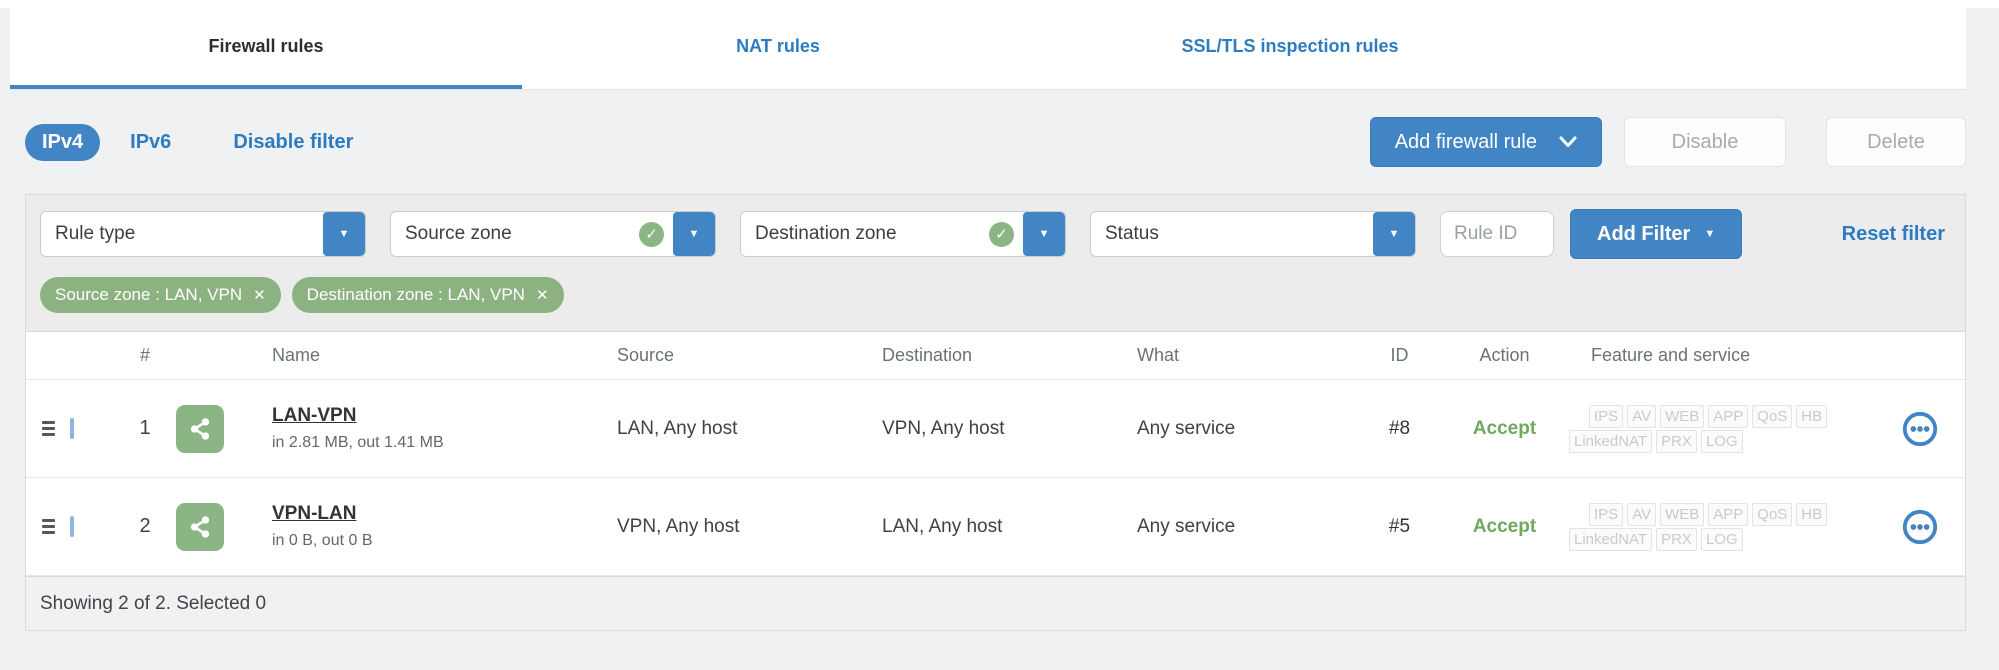  Describe the element at coordinates (358, 442) in the screenshot. I see `rule-traffic-stats: in 2.81 MB, out 1.41 MB` at that location.